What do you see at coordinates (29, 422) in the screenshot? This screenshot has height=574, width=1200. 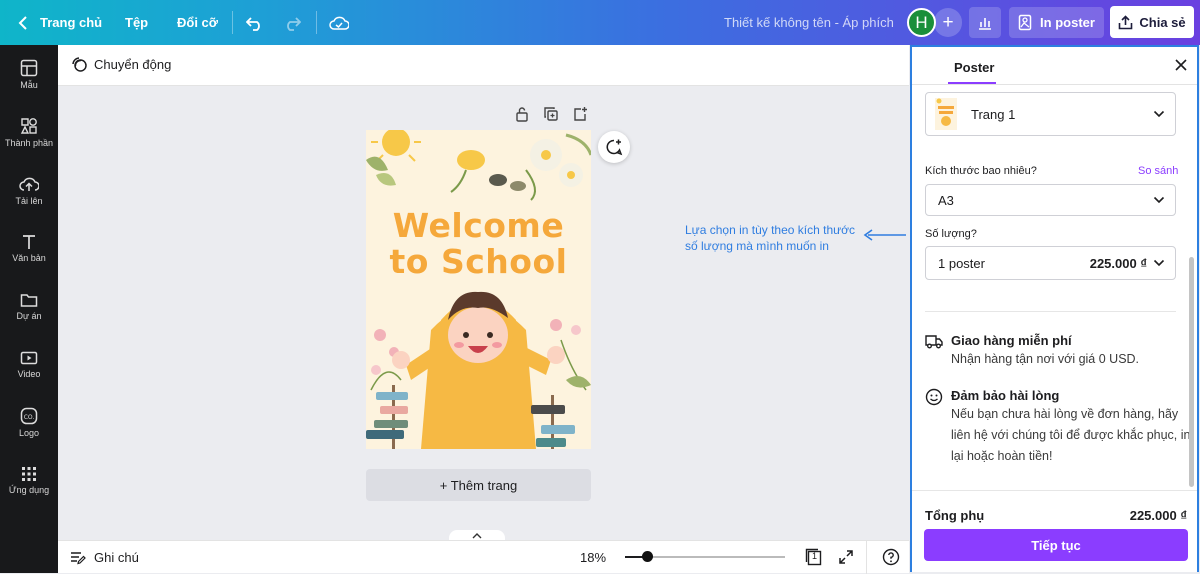 I see `sidebar-item-logo: CO. Logo` at bounding box center [29, 422].